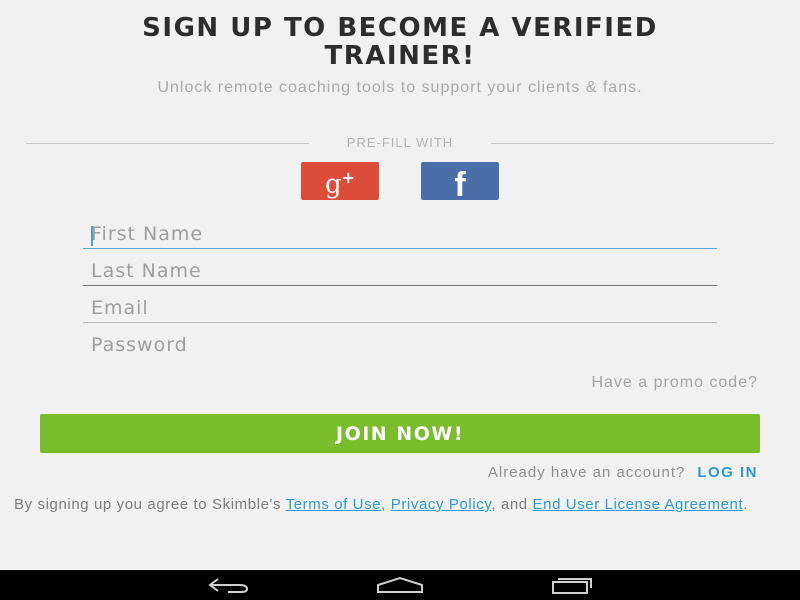  I want to click on email-input, so click(400, 308).